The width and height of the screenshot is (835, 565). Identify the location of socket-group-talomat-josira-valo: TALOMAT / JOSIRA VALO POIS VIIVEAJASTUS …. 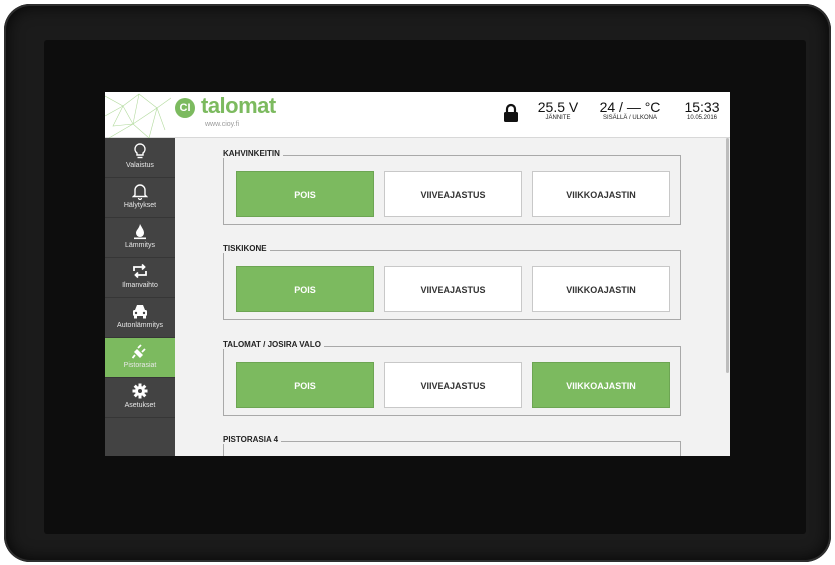
(452, 378).